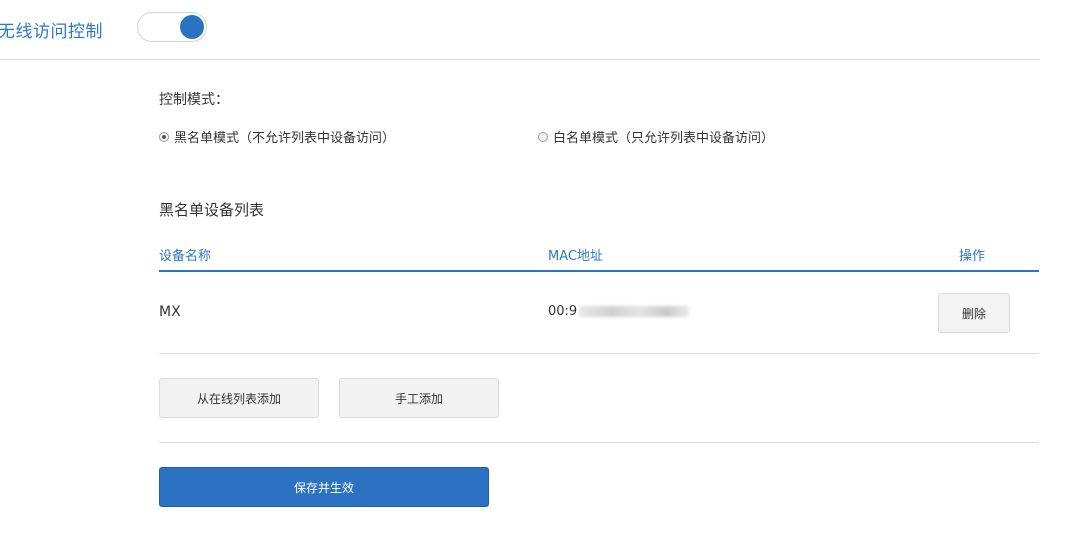  Describe the element at coordinates (543, 136) in the screenshot. I see `whitelist-mode-radio` at that location.